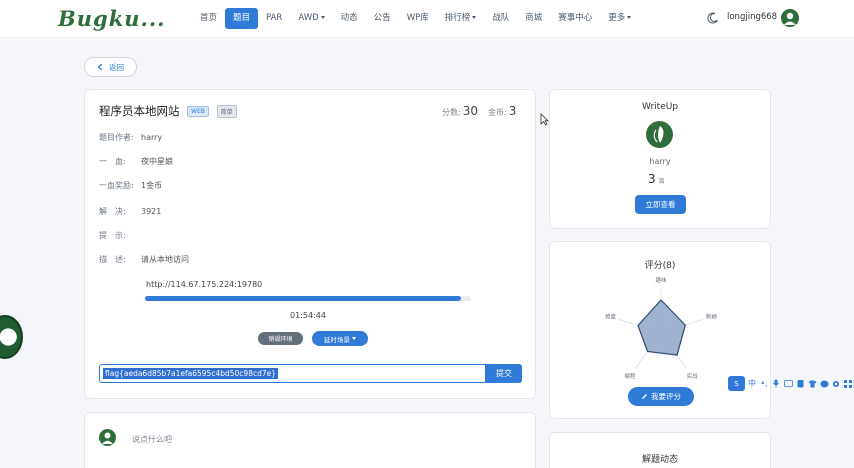 The width and height of the screenshot is (854, 468). I want to click on field-value: 3921, so click(151, 211).